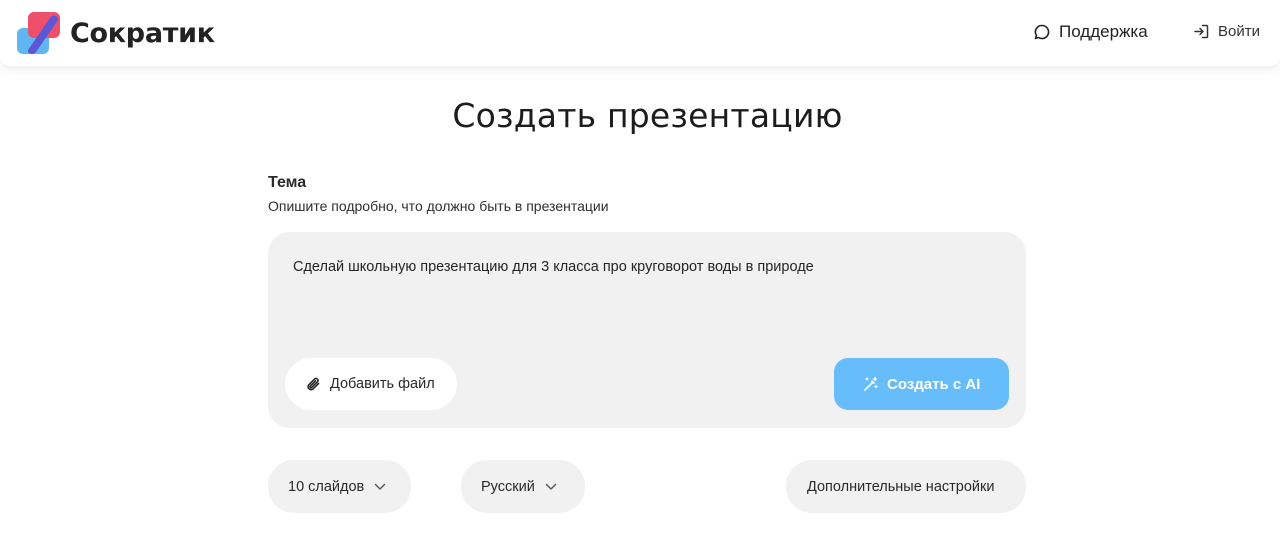 The width and height of the screenshot is (1280, 535). Describe the element at coordinates (326, 486) in the screenshot. I see `slides-count-value: 10 слайдов` at that location.